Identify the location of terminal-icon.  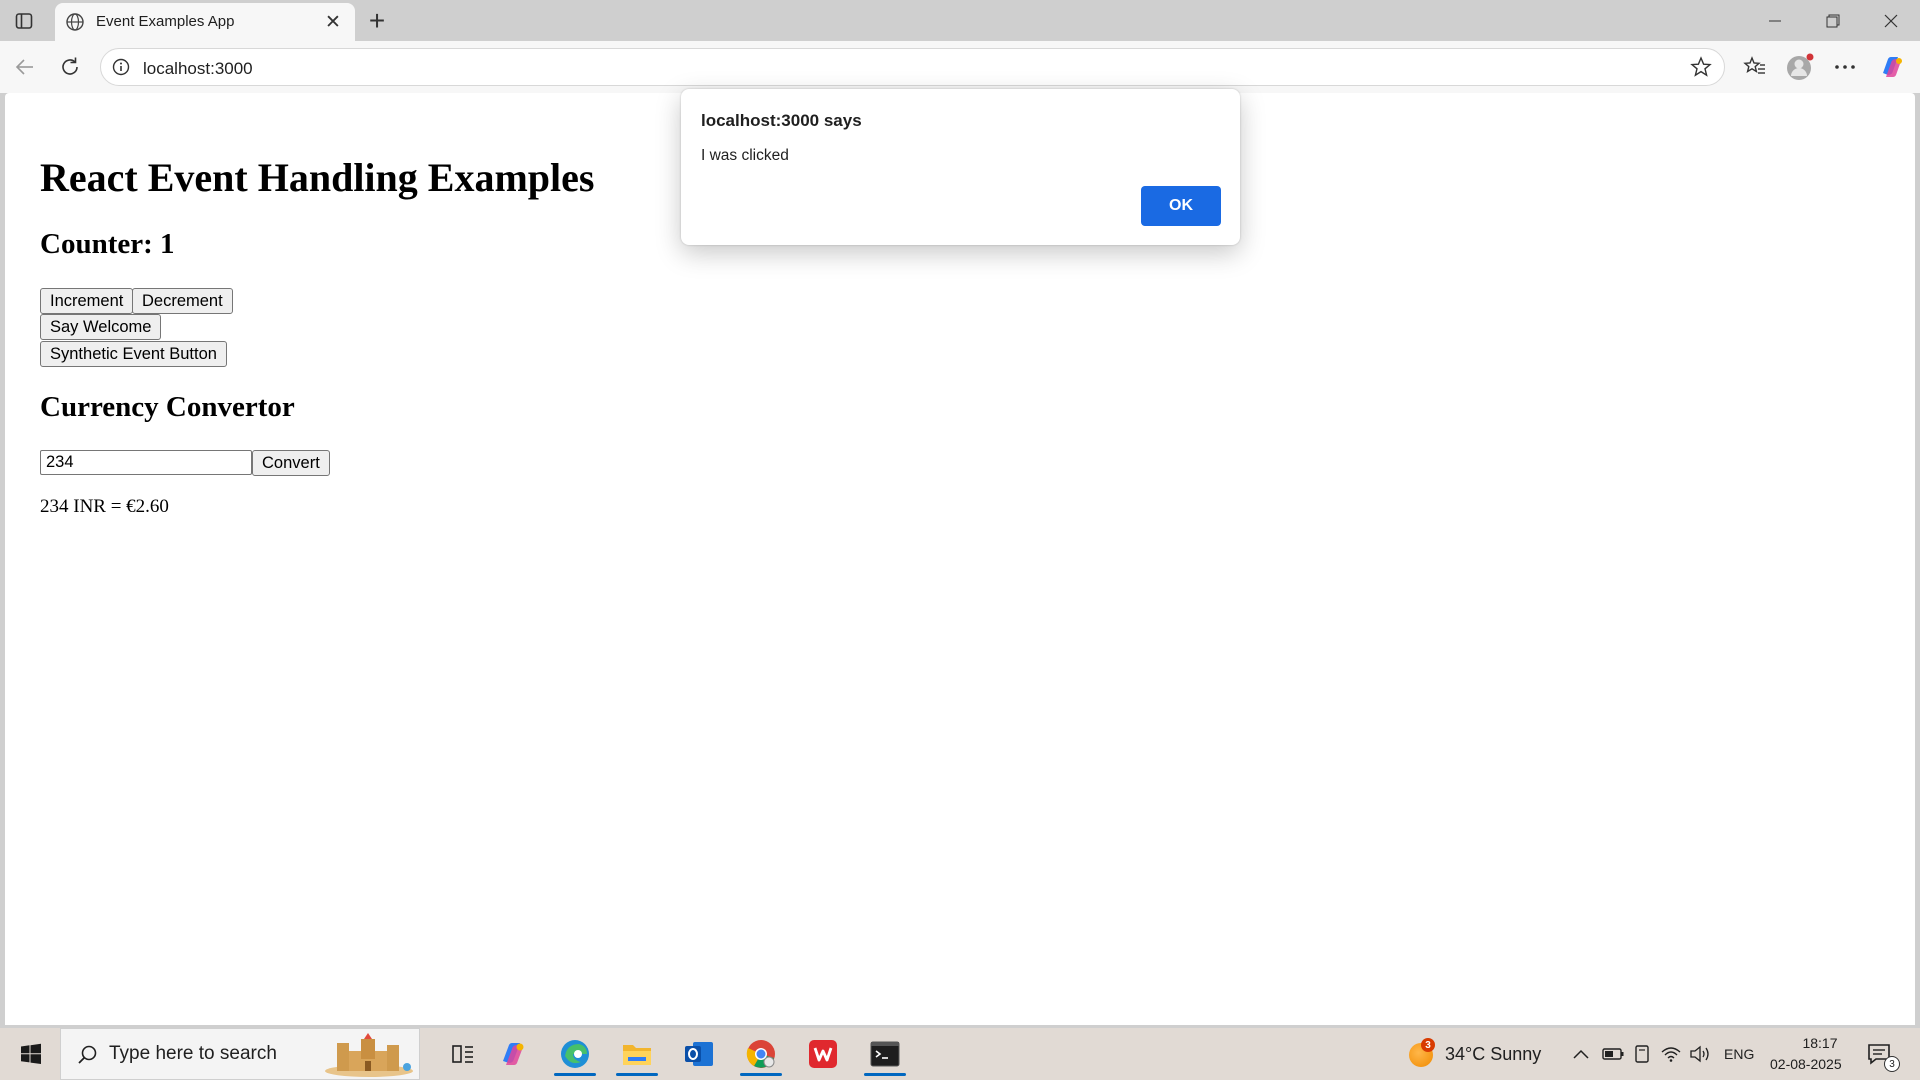
(885, 1054).